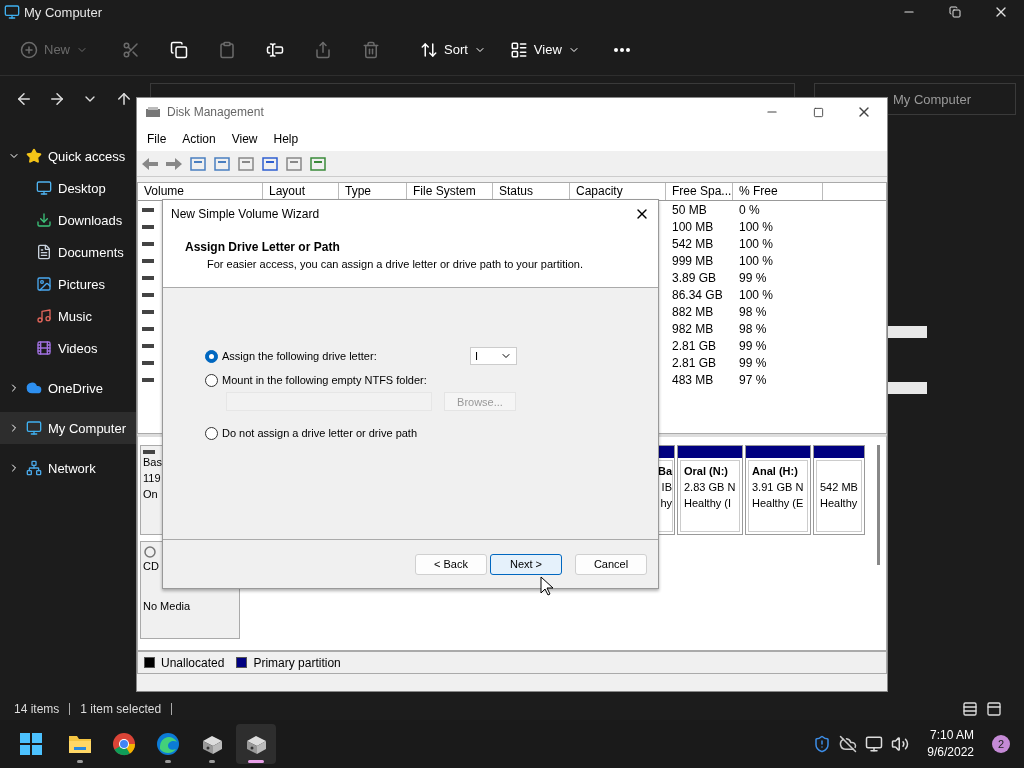  What do you see at coordinates (693, 226) in the screenshot?
I see `table-cell-text: 100 MB` at bounding box center [693, 226].